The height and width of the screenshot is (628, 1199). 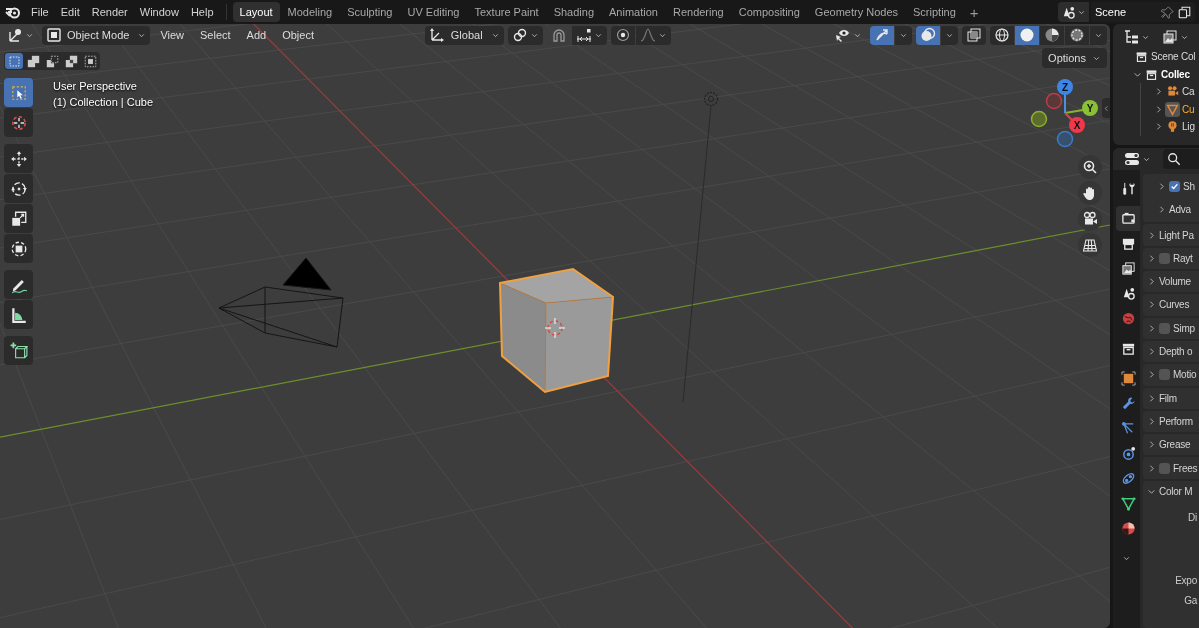 I want to click on workspace-tab: Layout, so click(x=256, y=12).